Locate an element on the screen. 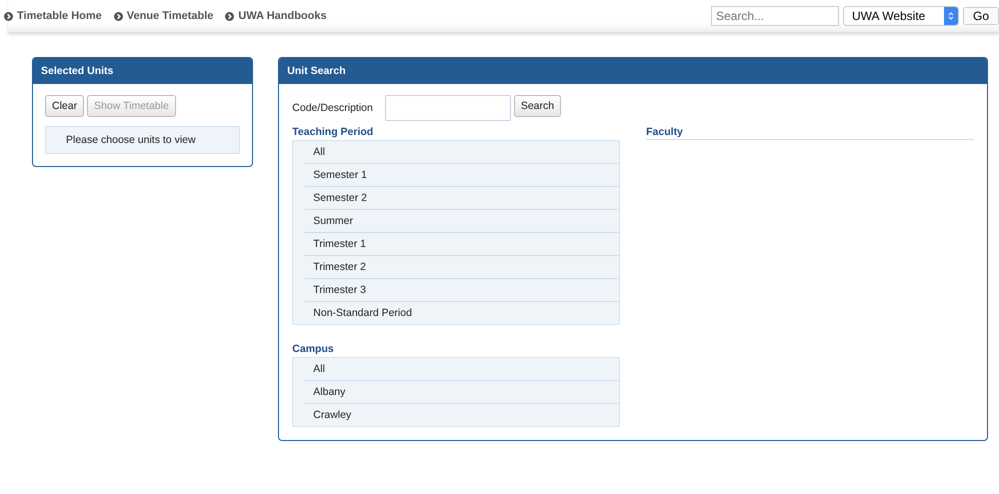 The height and width of the screenshot is (494, 999). list-item: Trimester 2 is located at coordinates (462, 267).